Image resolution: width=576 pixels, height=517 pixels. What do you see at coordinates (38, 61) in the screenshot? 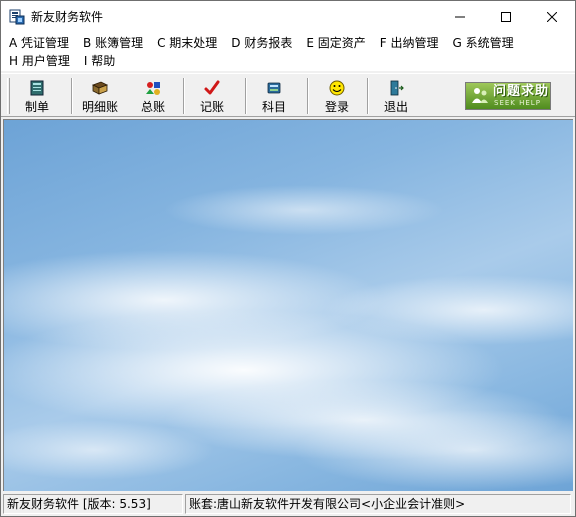
I see `menu-users: H 用户管理` at bounding box center [38, 61].